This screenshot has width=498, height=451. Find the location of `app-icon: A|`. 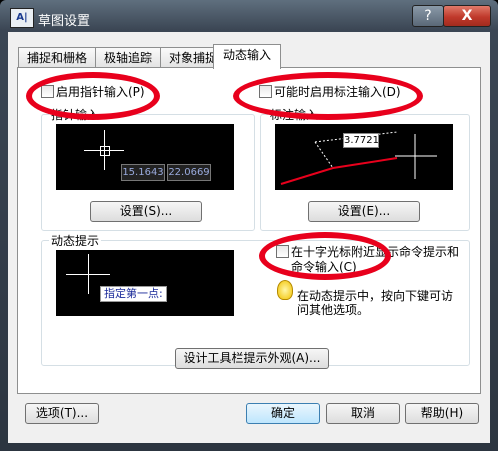

app-icon: A| is located at coordinates (22, 18).